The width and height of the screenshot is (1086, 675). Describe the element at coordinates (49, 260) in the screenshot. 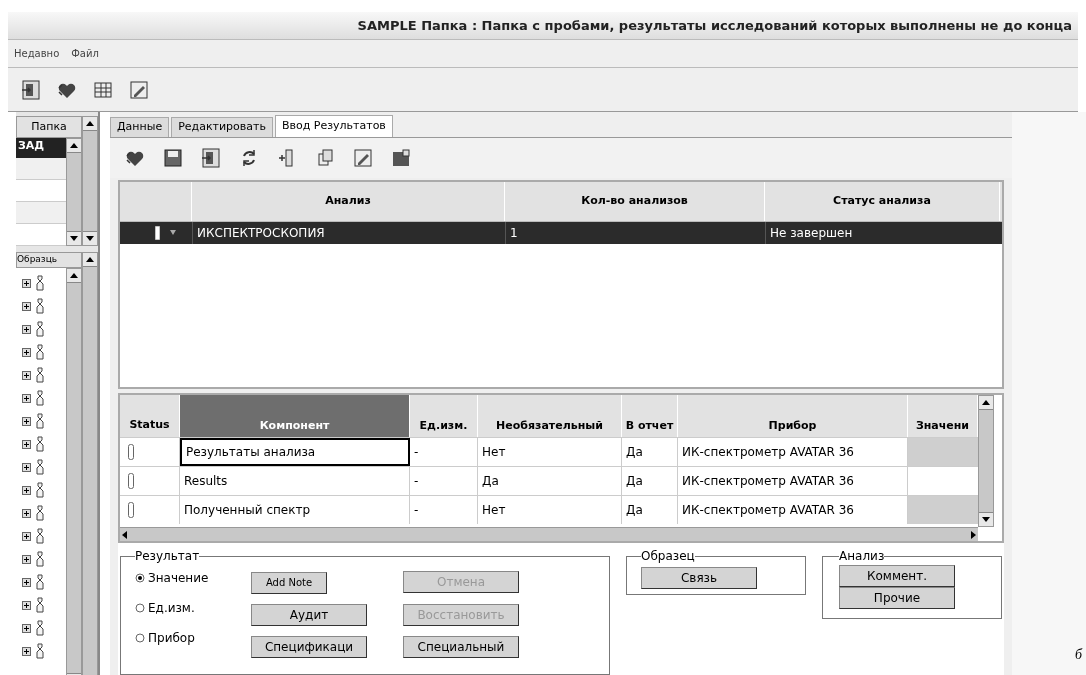

I see `panel-header: Образць` at that location.